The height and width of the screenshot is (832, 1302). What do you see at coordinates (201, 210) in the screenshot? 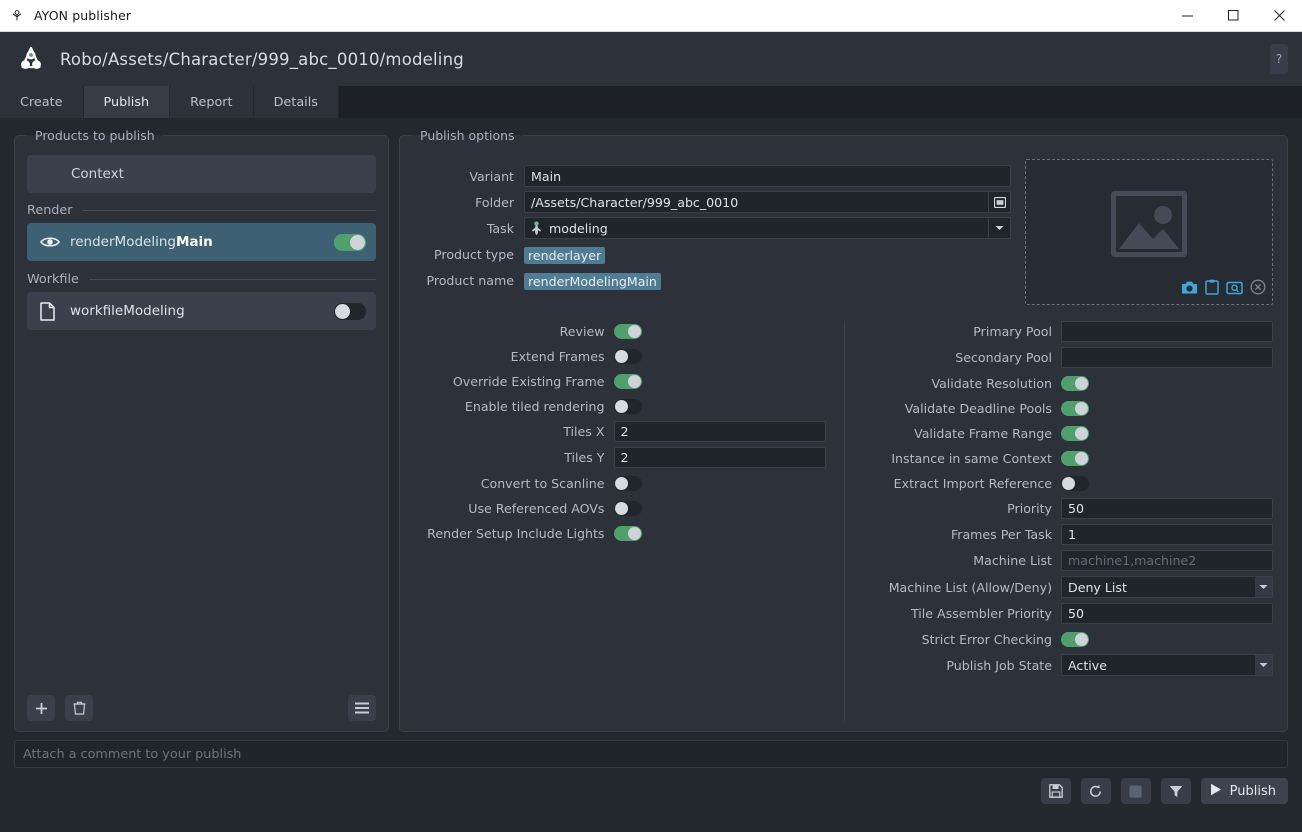
I see `group-header-render: Render` at bounding box center [201, 210].